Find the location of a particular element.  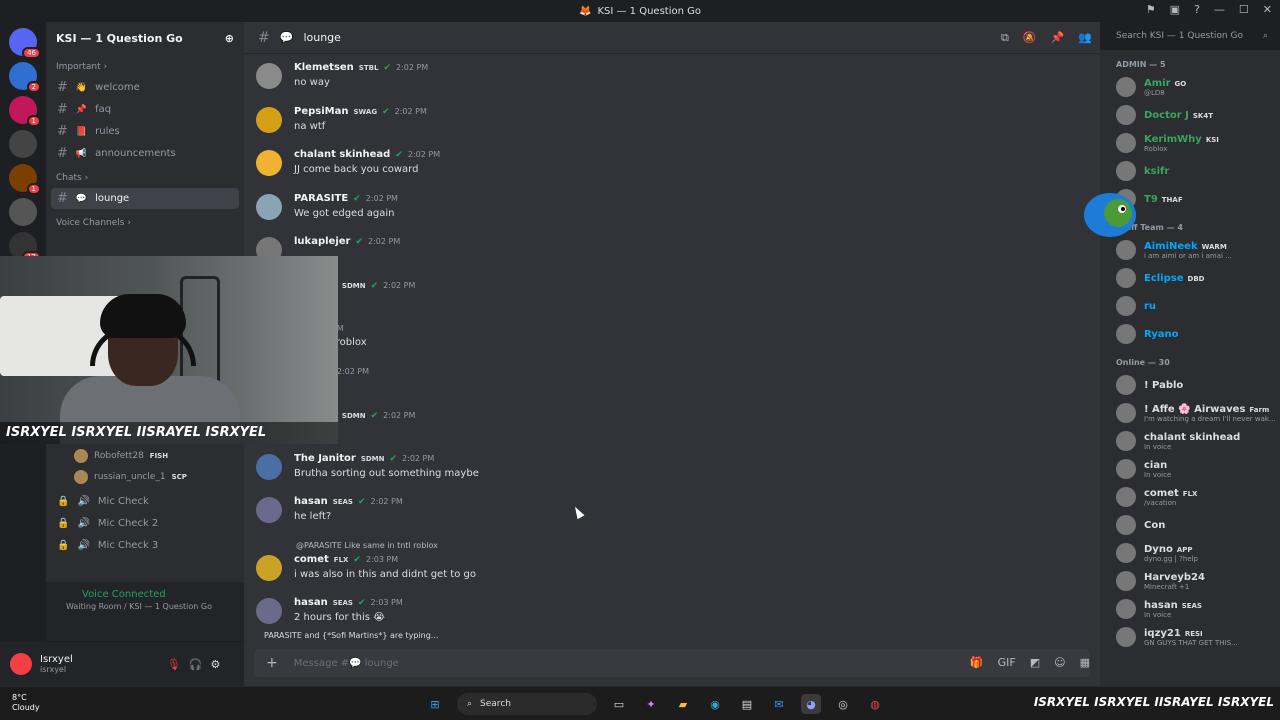

message: MartinsSDMN✔2:02 PM is located at coordinates (671, 423).